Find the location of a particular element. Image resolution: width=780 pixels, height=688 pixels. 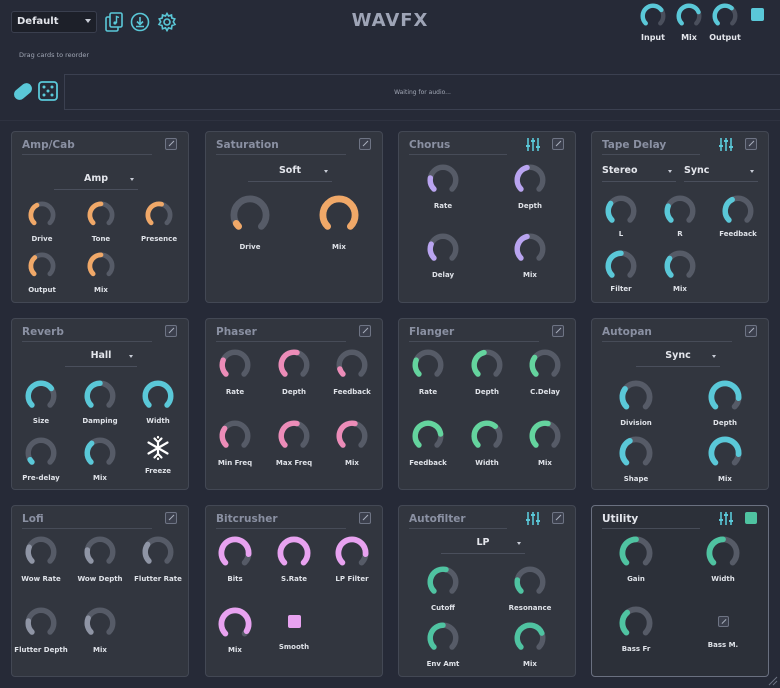

utility-width-knob is located at coordinates (723, 553).